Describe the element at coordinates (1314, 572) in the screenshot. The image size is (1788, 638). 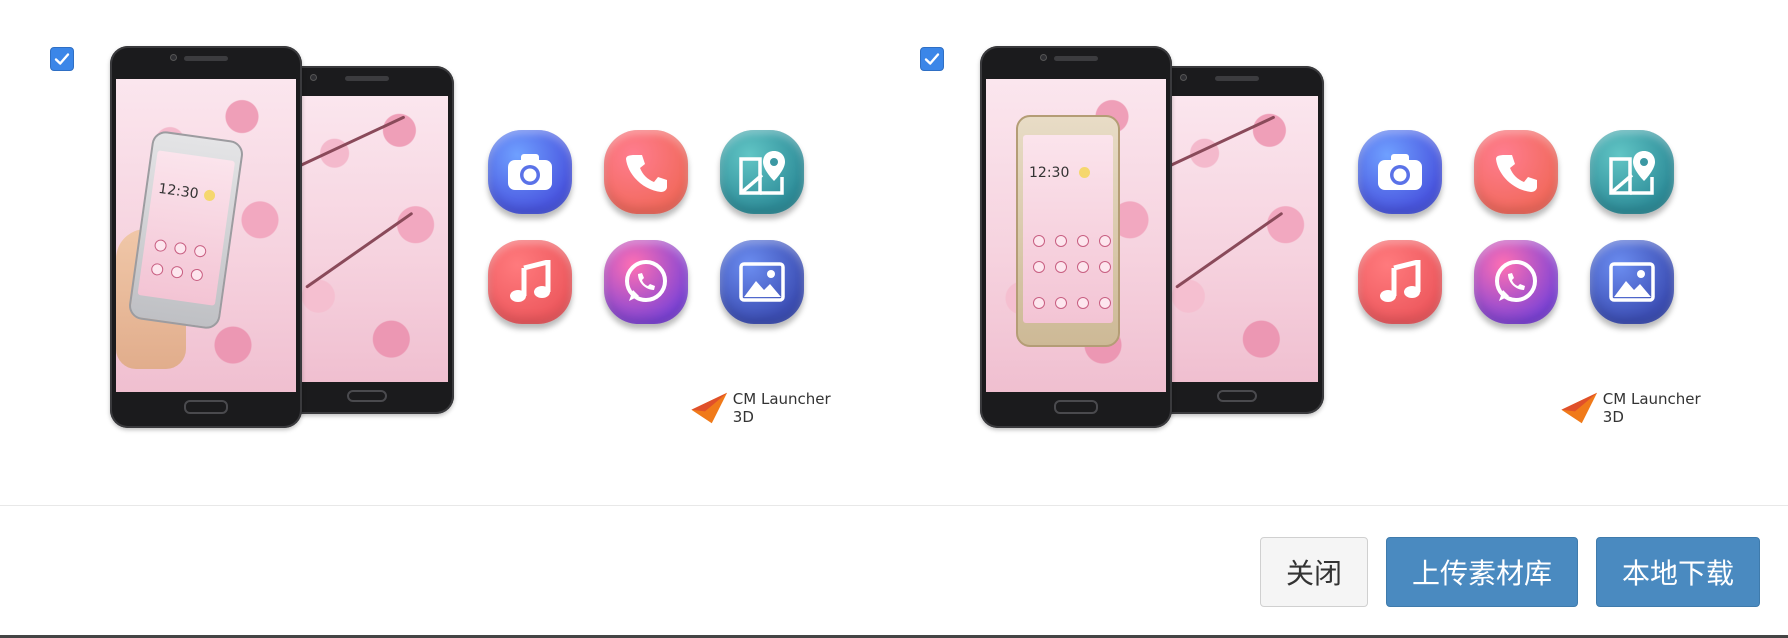
I see `close-button: 关闭` at that location.